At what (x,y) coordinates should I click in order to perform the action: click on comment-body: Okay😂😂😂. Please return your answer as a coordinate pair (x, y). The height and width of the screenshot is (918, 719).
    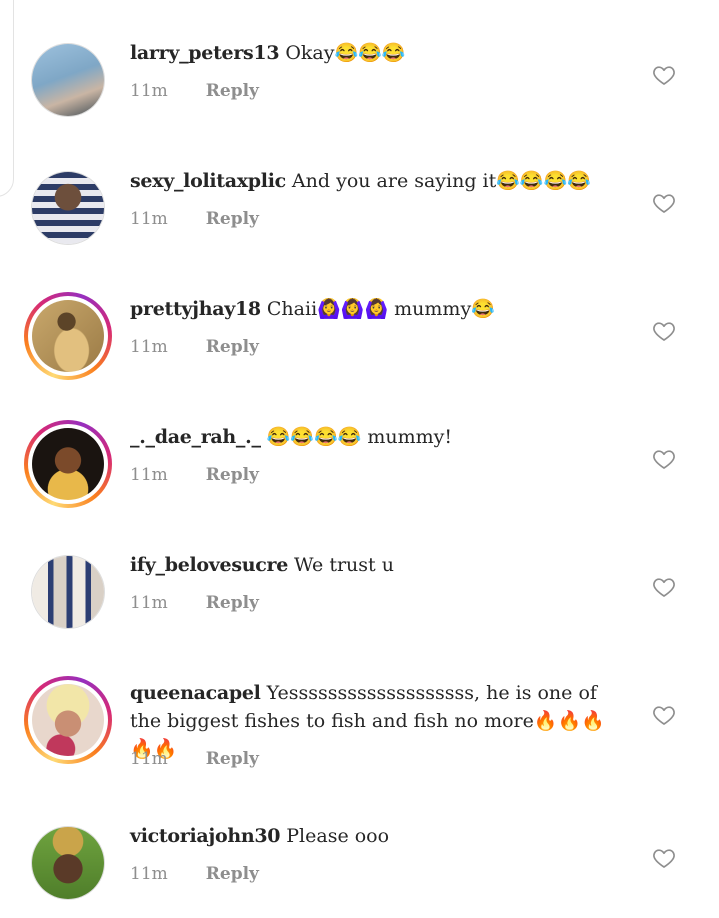
    Looking at the image, I should click on (342, 53).